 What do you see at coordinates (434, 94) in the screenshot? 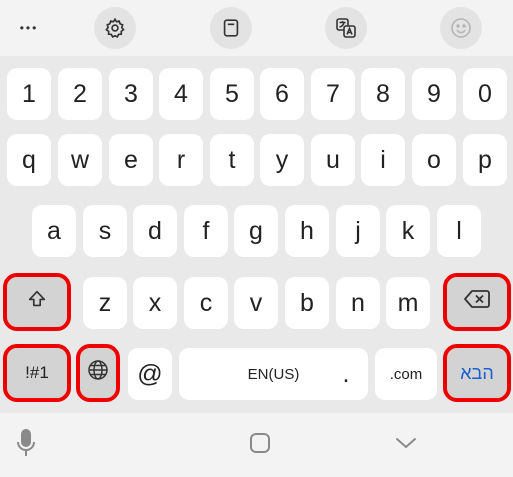
I see `key-9: 9` at bounding box center [434, 94].